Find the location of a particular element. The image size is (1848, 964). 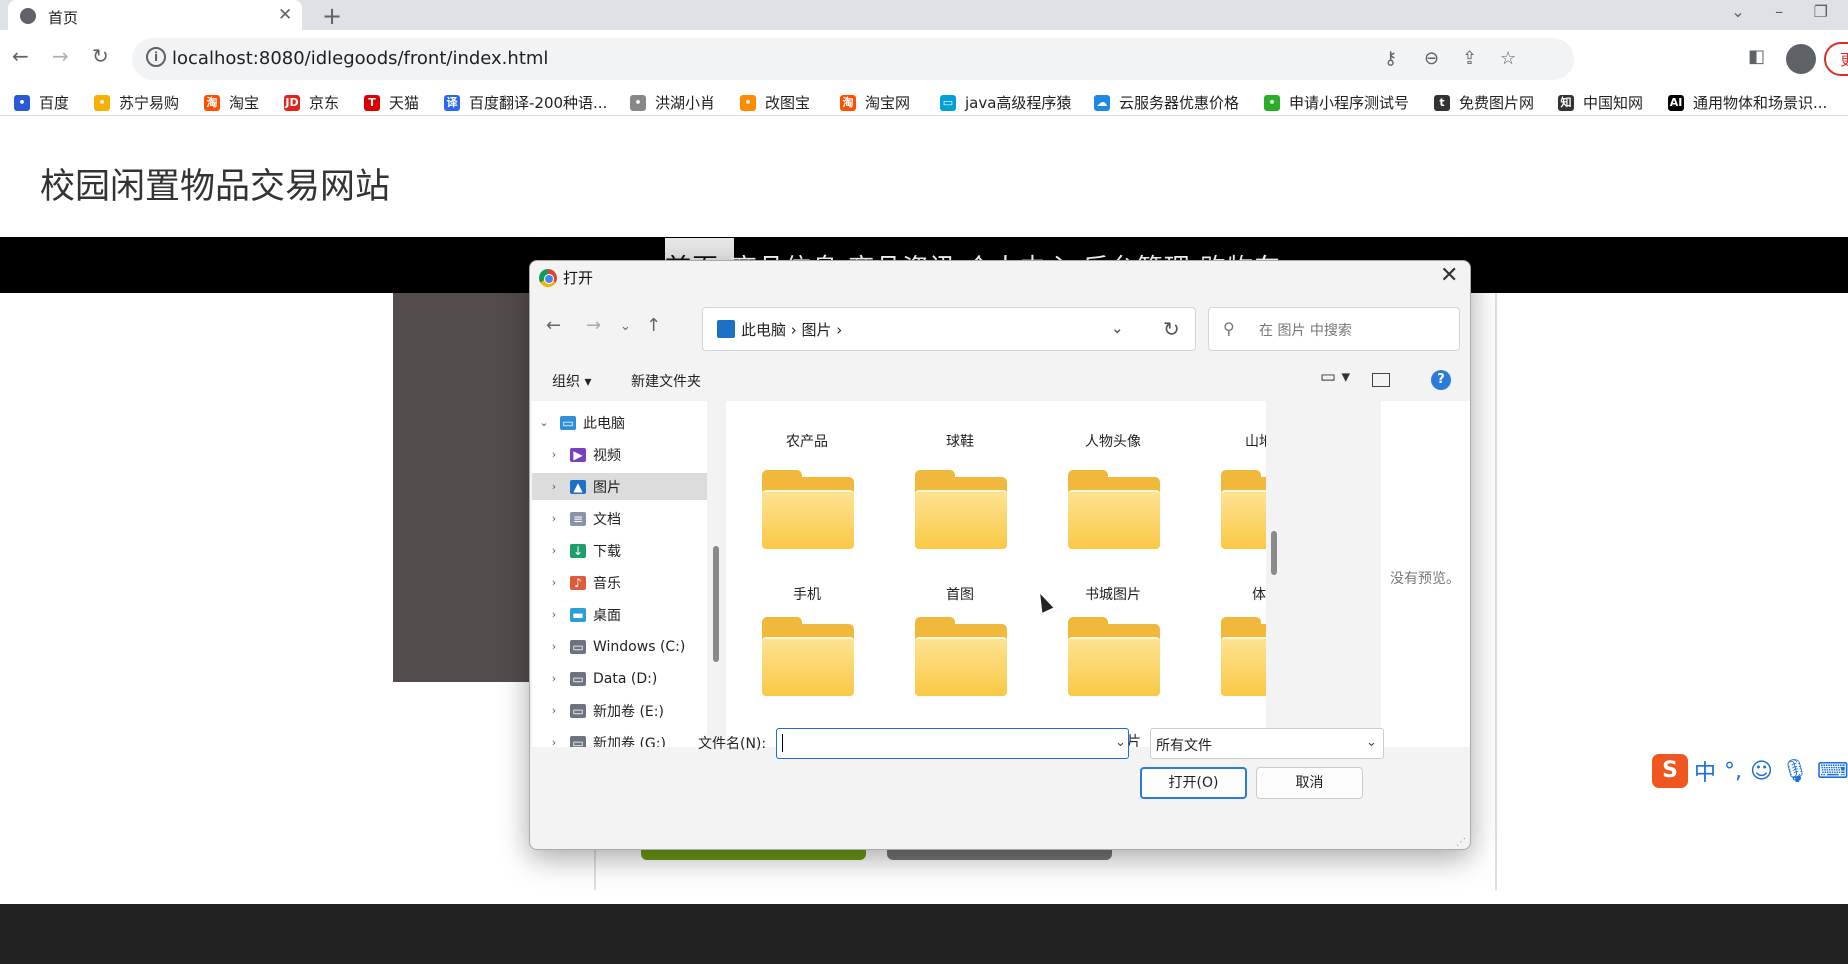

cloud-icon: ☁ is located at coordinates (1102, 102).